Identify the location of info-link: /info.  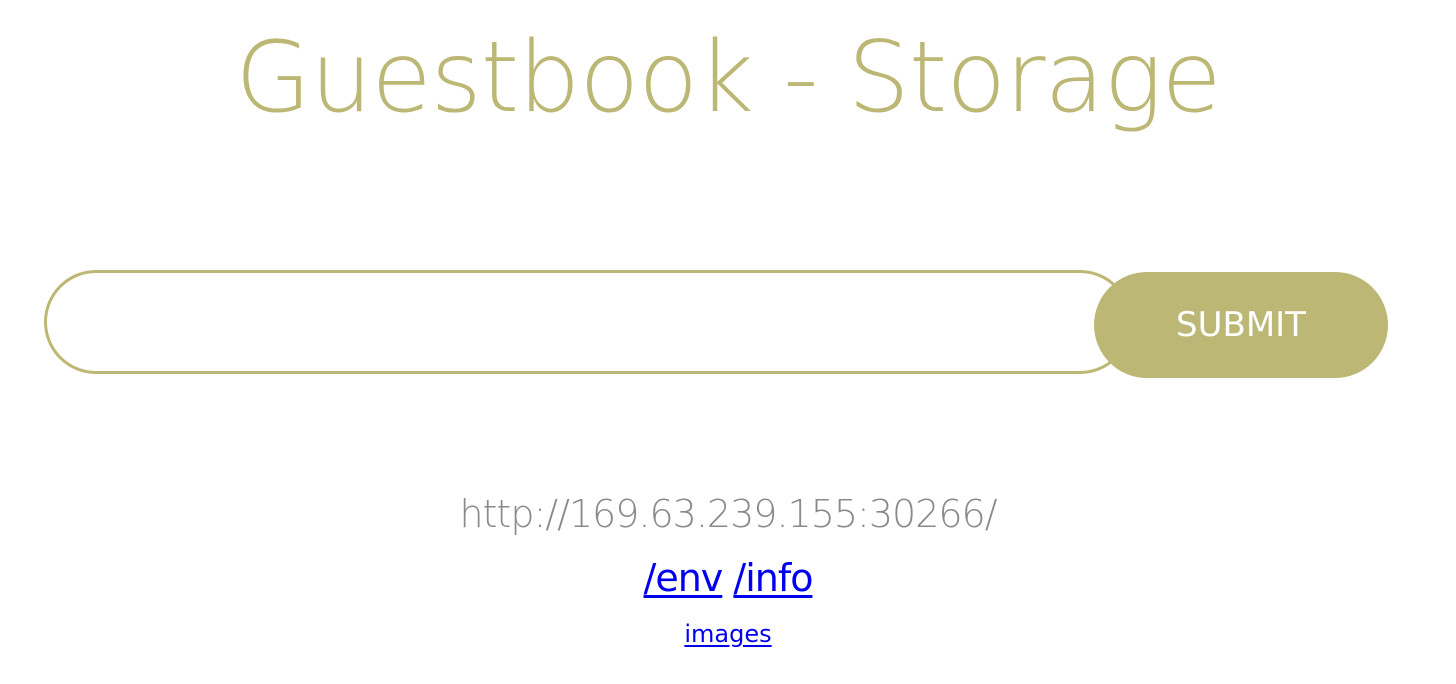
(773, 578).